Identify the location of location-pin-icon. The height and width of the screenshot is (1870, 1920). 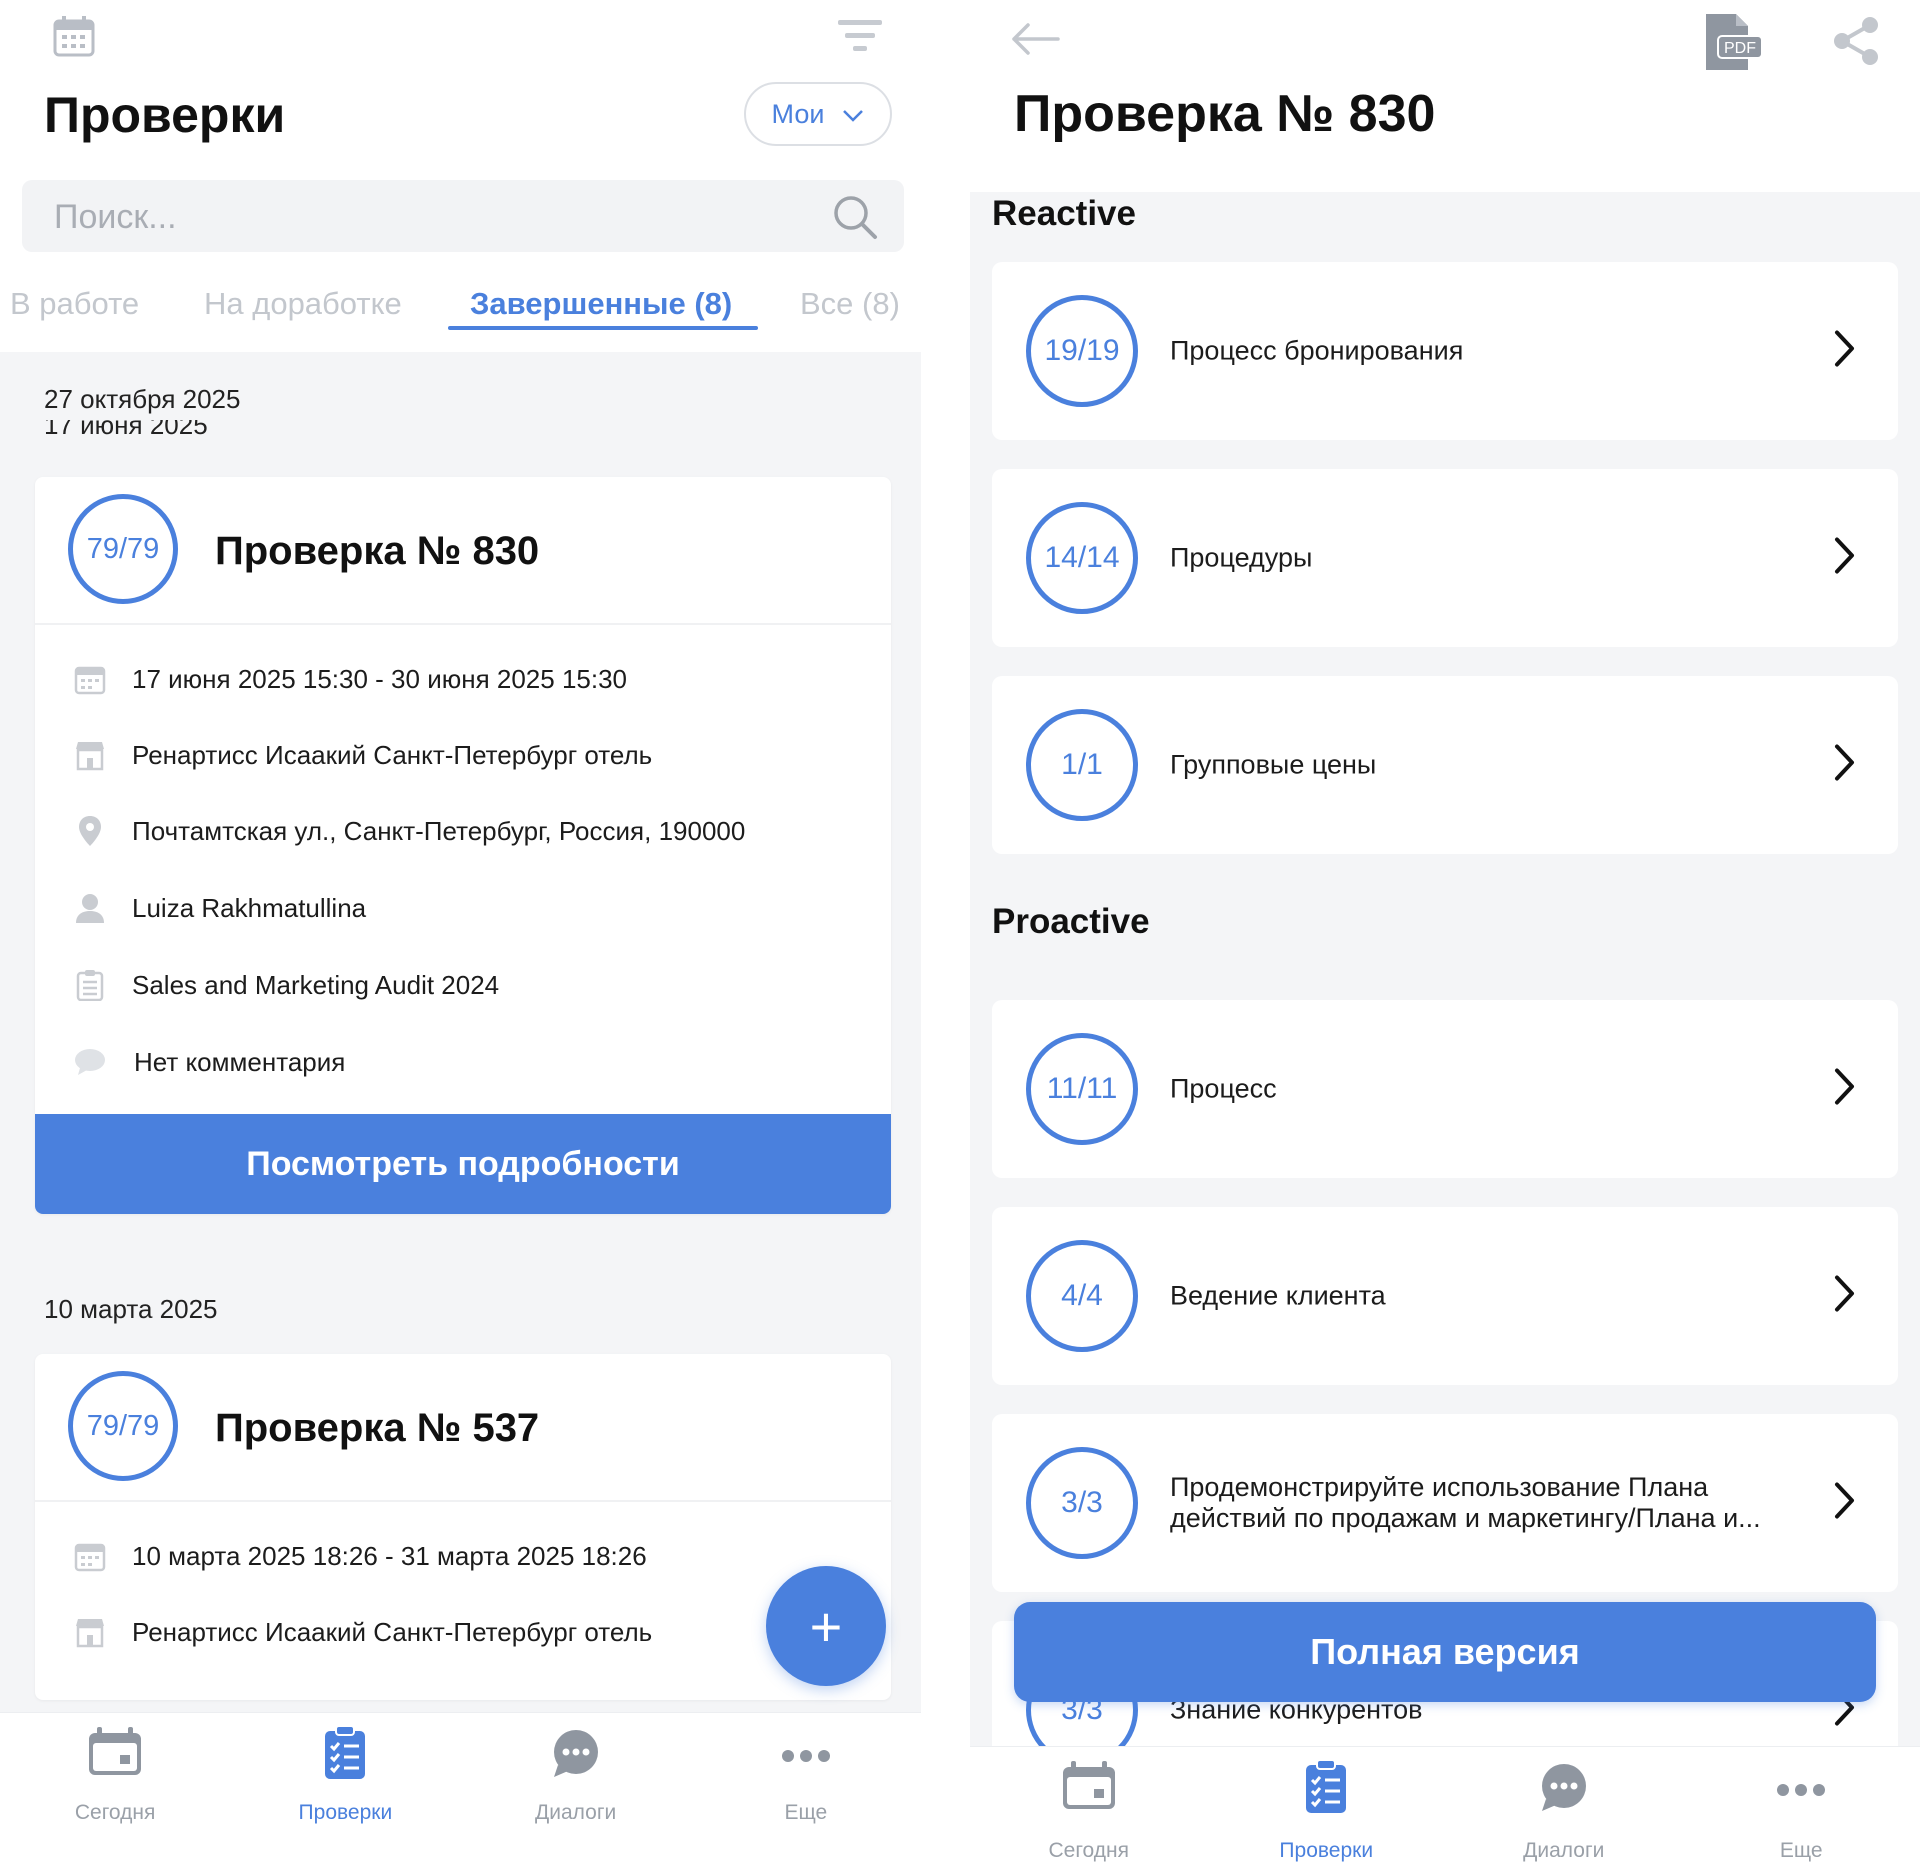
(90, 831).